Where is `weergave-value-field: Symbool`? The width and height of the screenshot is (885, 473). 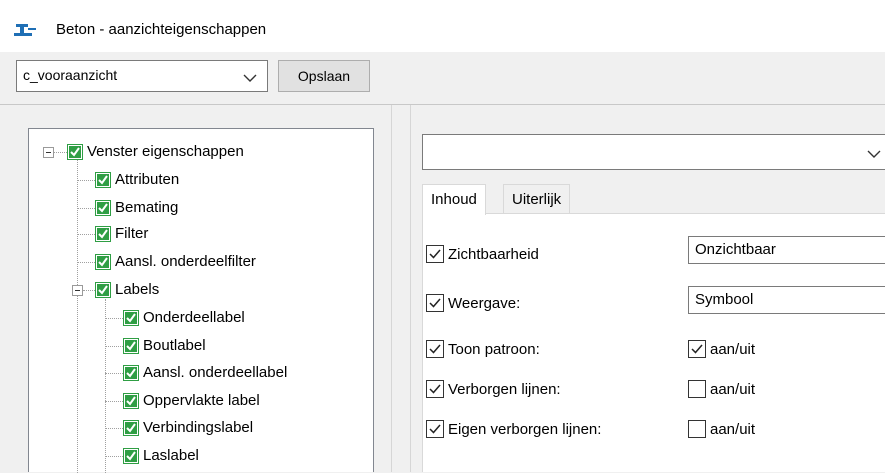
weergave-value-field: Symbool is located at coordinates (786, 300).